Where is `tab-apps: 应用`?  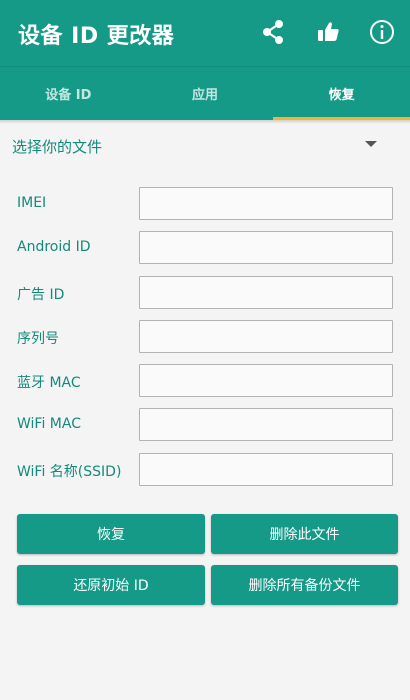
tab-apps: 应用 is located at coordinates (205, 93).